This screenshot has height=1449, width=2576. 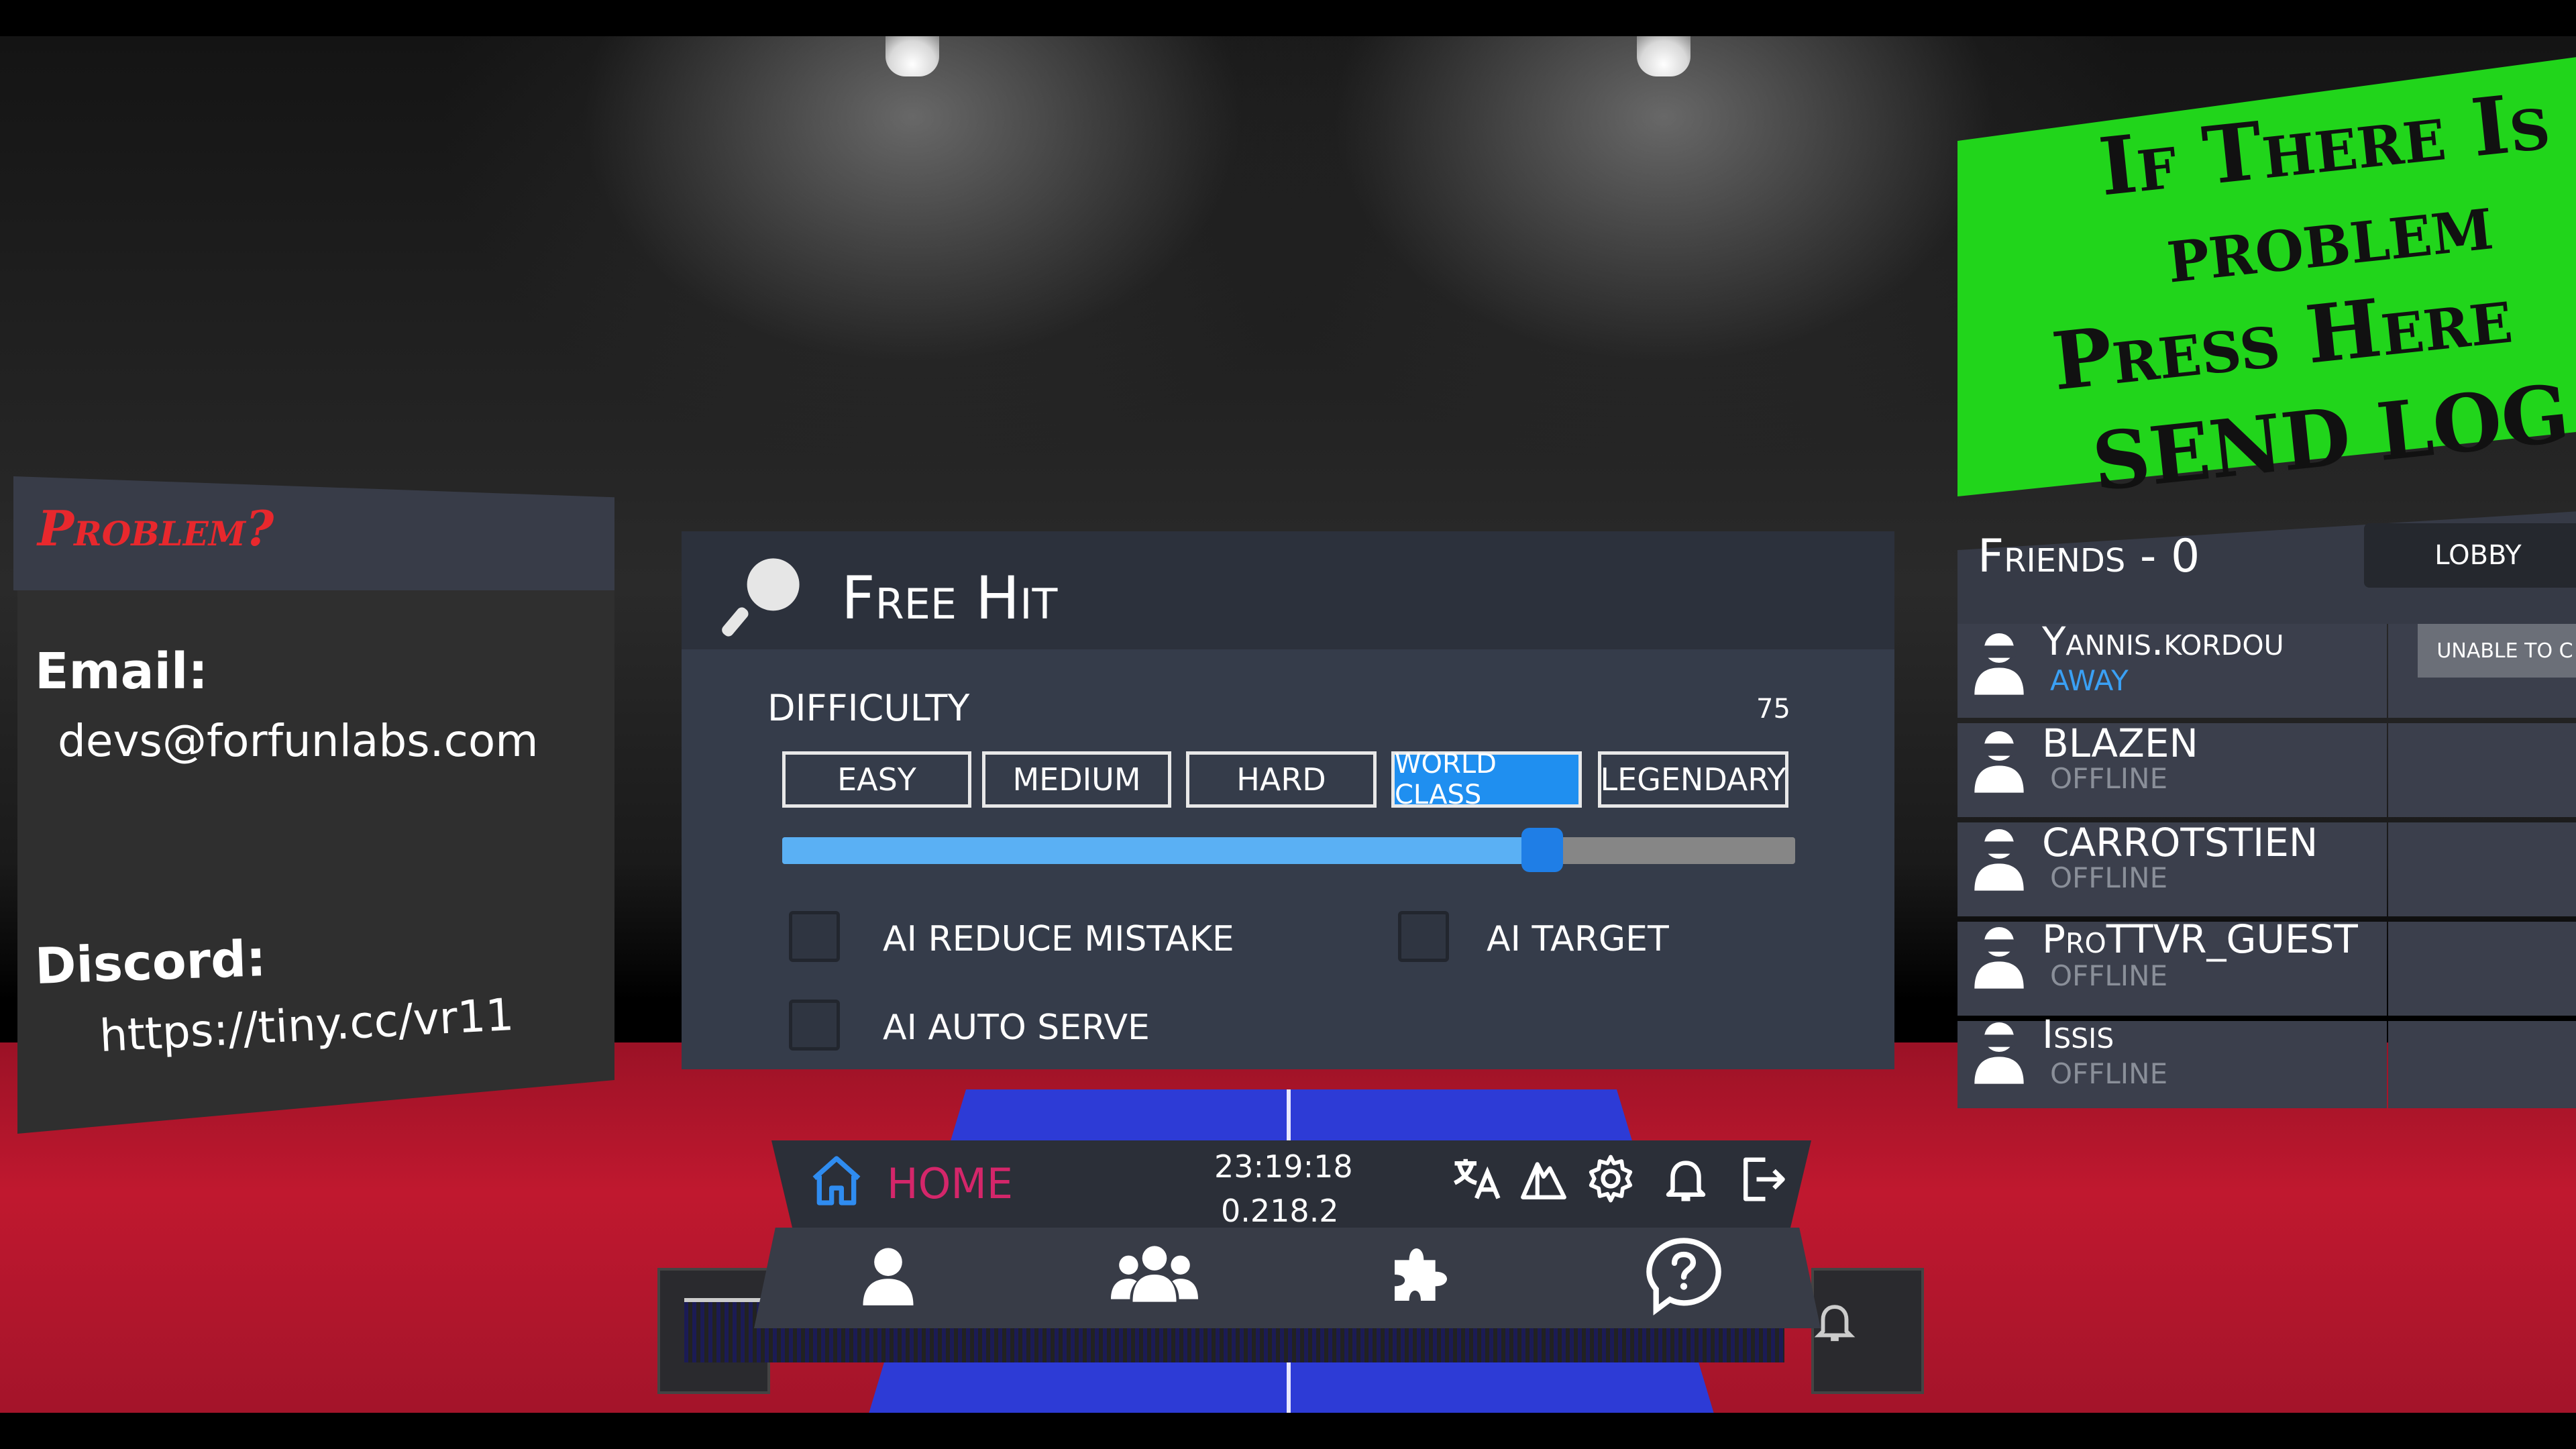 What do you see at coordinates (876, 779) in the screenshot?
I see `difficulty-easy-button: EASY` at bounding box center [876, 779].